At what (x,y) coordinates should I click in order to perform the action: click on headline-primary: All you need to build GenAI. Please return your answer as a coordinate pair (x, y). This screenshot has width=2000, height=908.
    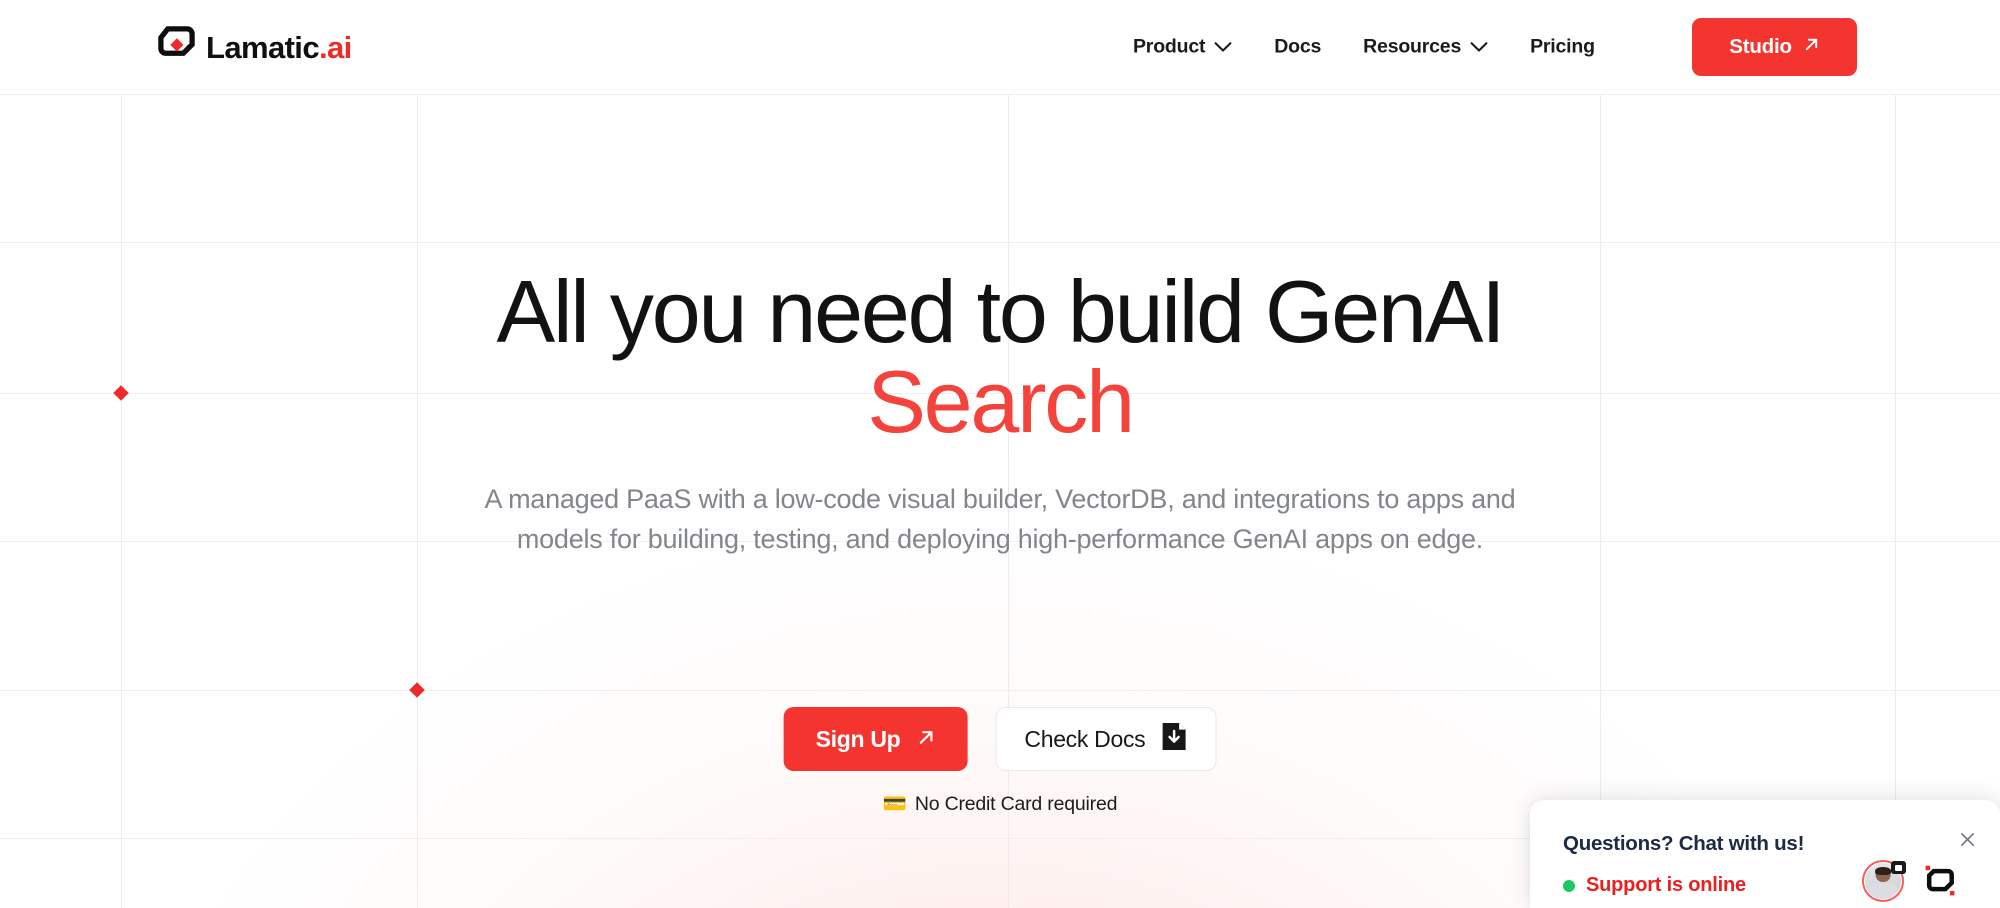
    Looking at the image, I should click on (1000, 311).